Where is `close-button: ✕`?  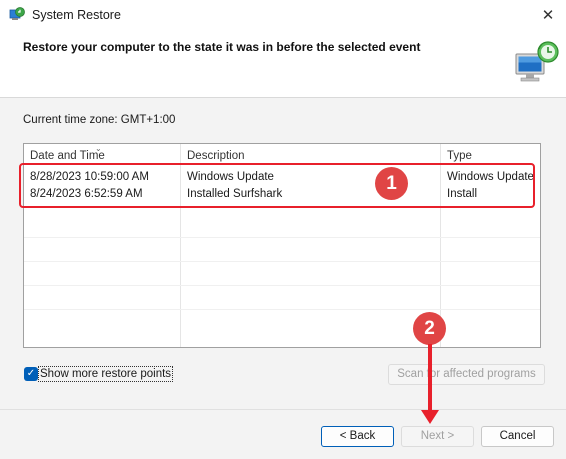
close-button: ✕ is located at coordinates (548, 16).